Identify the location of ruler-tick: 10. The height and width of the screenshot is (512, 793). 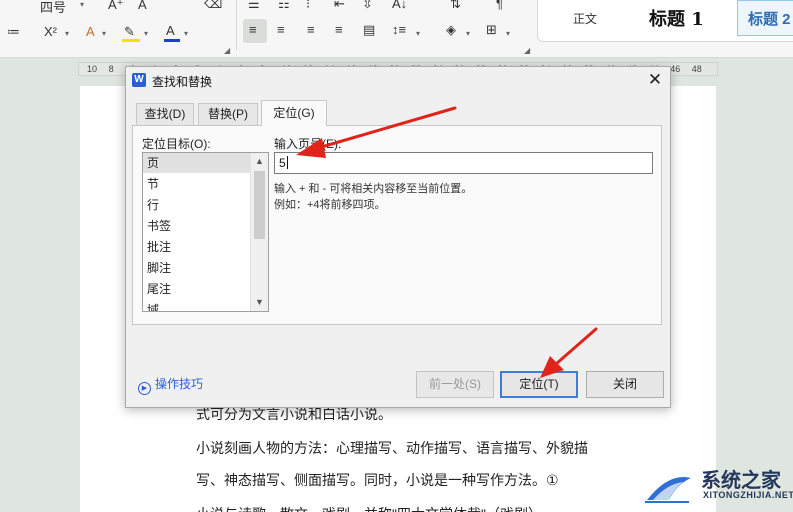
(92, 69).